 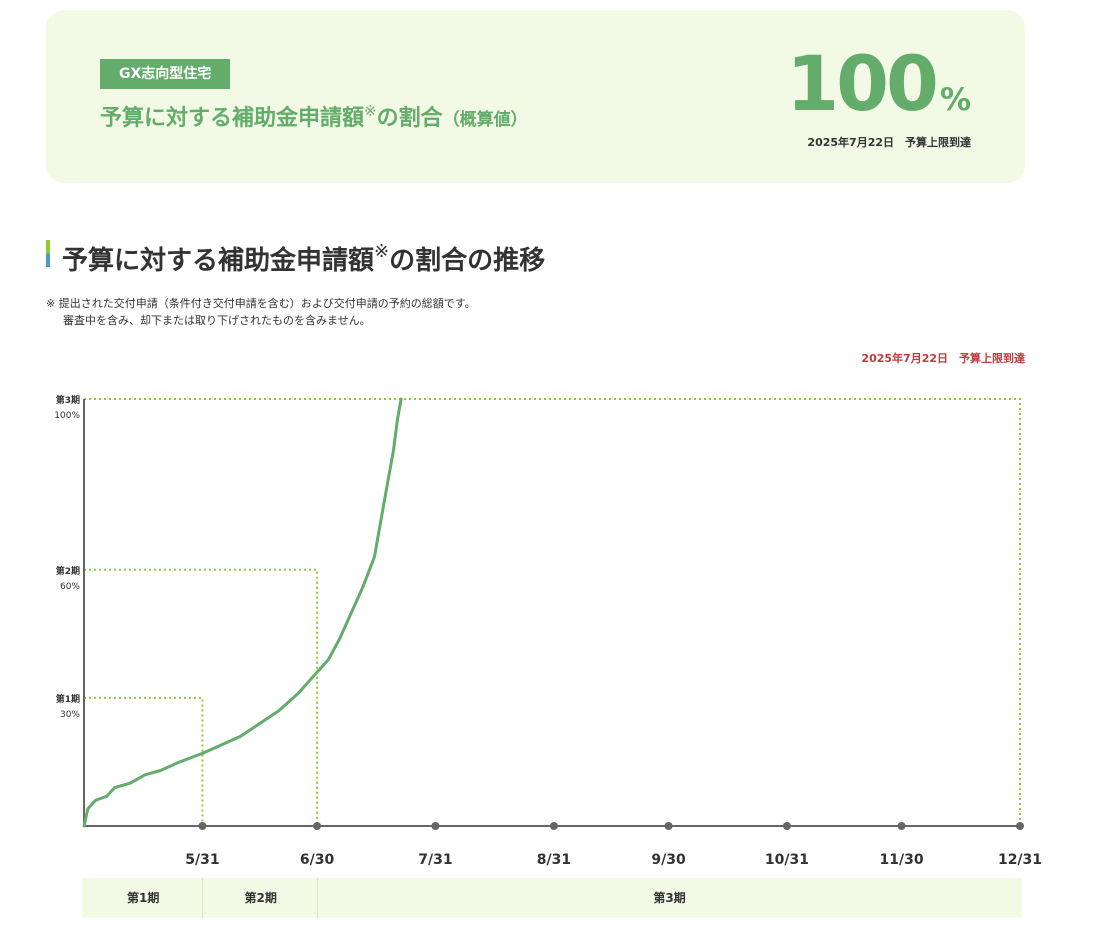 I want to click on threshold-percent-label: 30%, so click(x=70, y=715).